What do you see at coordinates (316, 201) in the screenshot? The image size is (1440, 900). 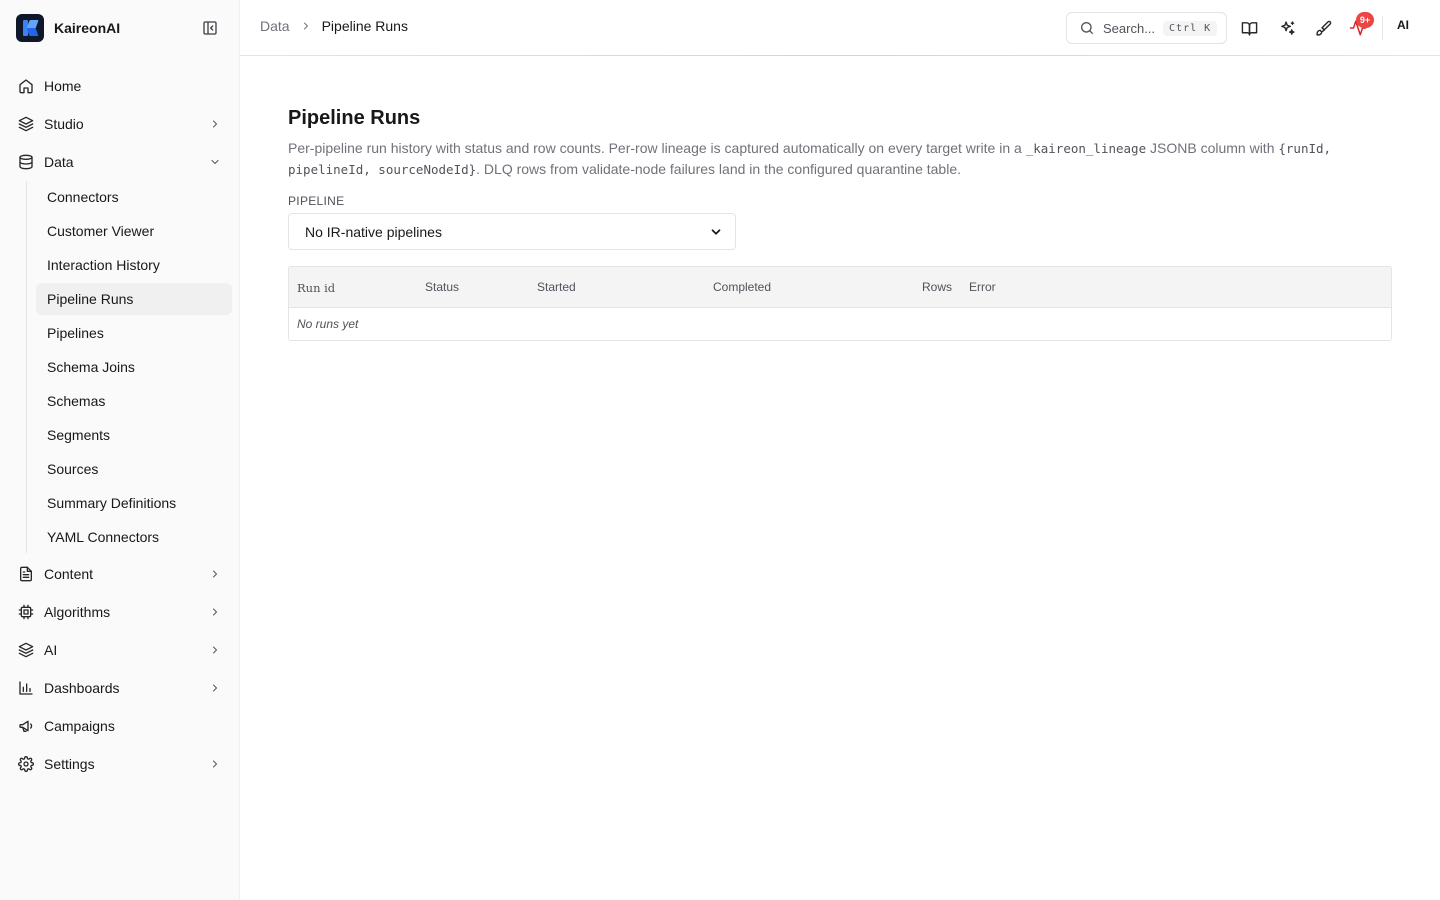 I see `pipeline-label: PIPELINE` at bounding box center [316, 201].